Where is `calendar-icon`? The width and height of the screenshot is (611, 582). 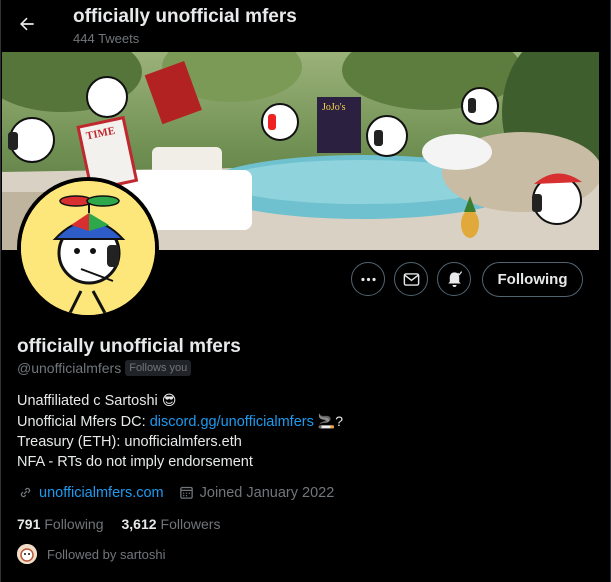 calendar-icon is located at coordinates (186, 492).